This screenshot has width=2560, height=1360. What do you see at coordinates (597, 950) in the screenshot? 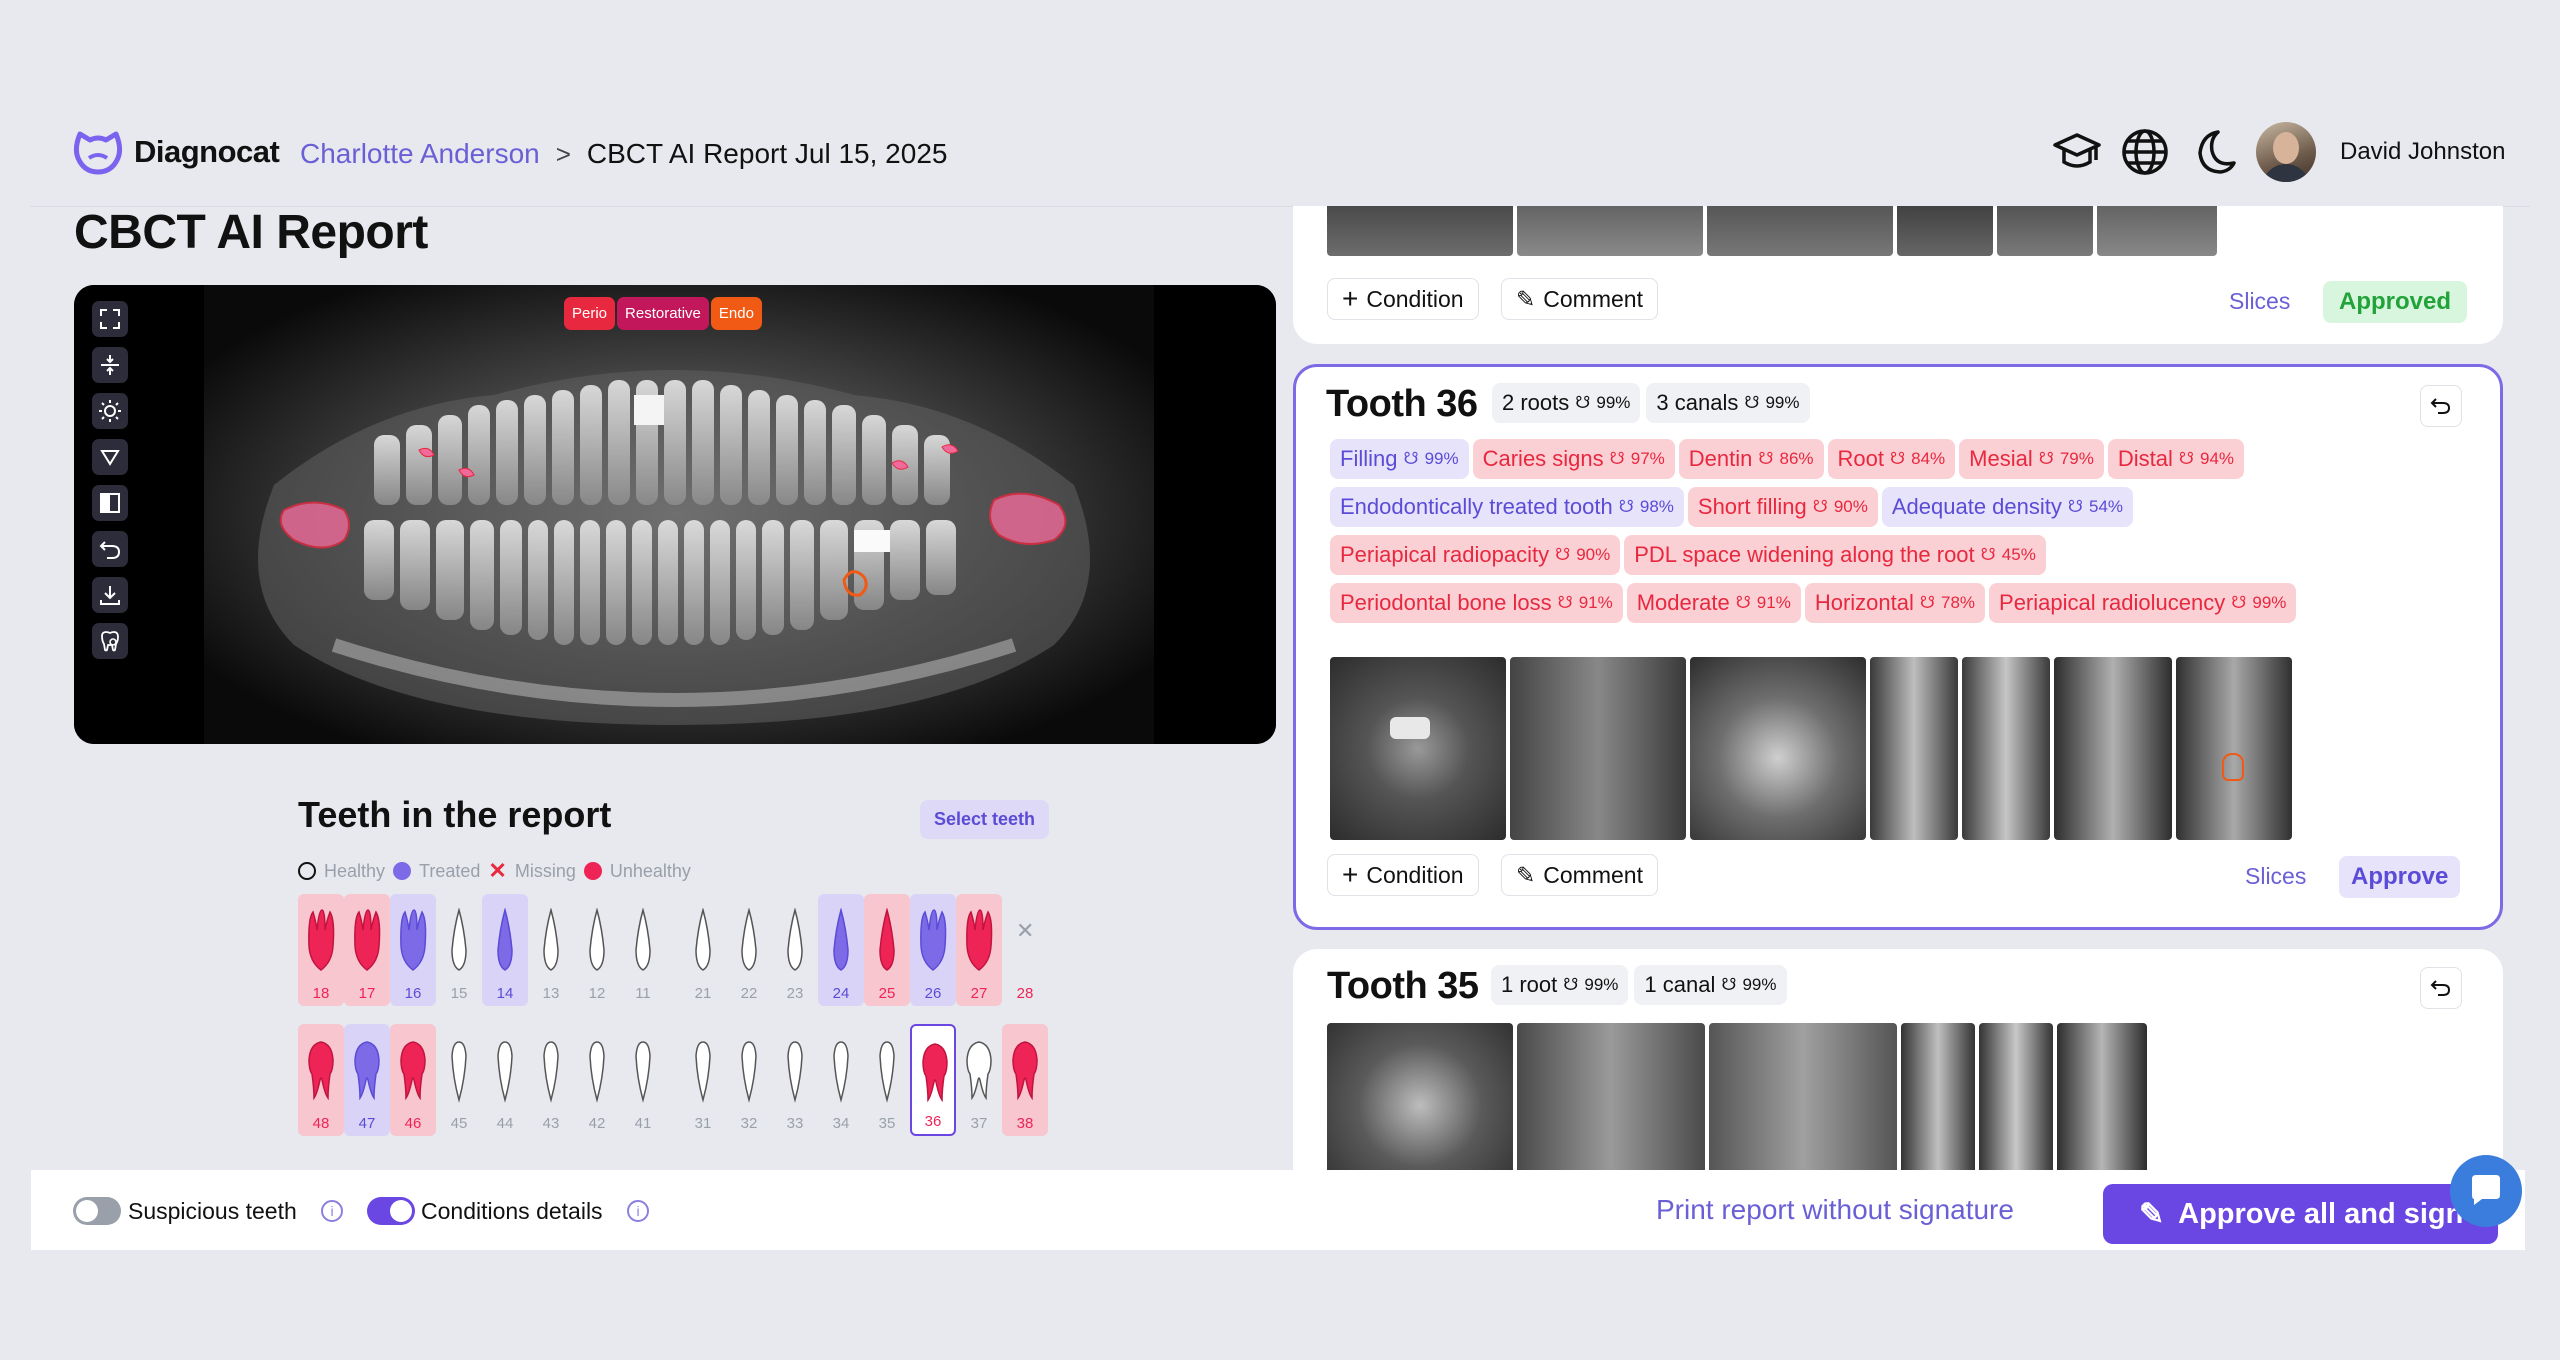
I see `tooth-12: 12` at bounding box center [597, 950].